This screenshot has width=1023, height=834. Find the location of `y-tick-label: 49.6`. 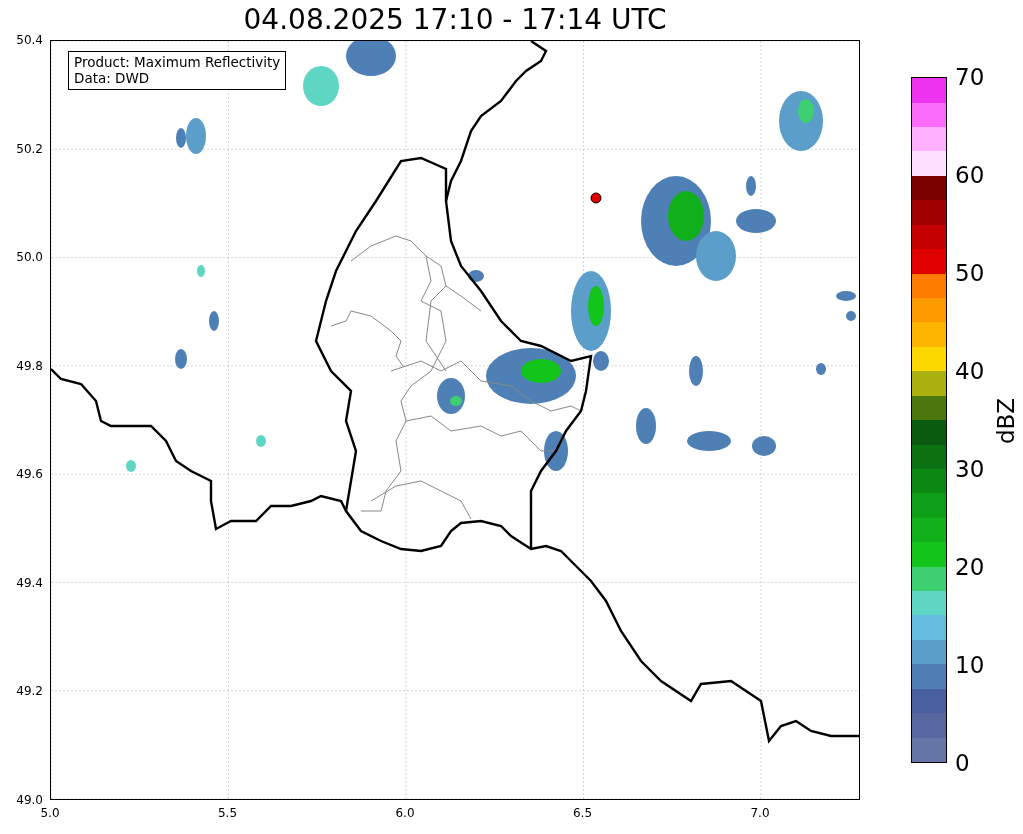

y-tick-label: 49.6 is located at coordinates (29, 474).